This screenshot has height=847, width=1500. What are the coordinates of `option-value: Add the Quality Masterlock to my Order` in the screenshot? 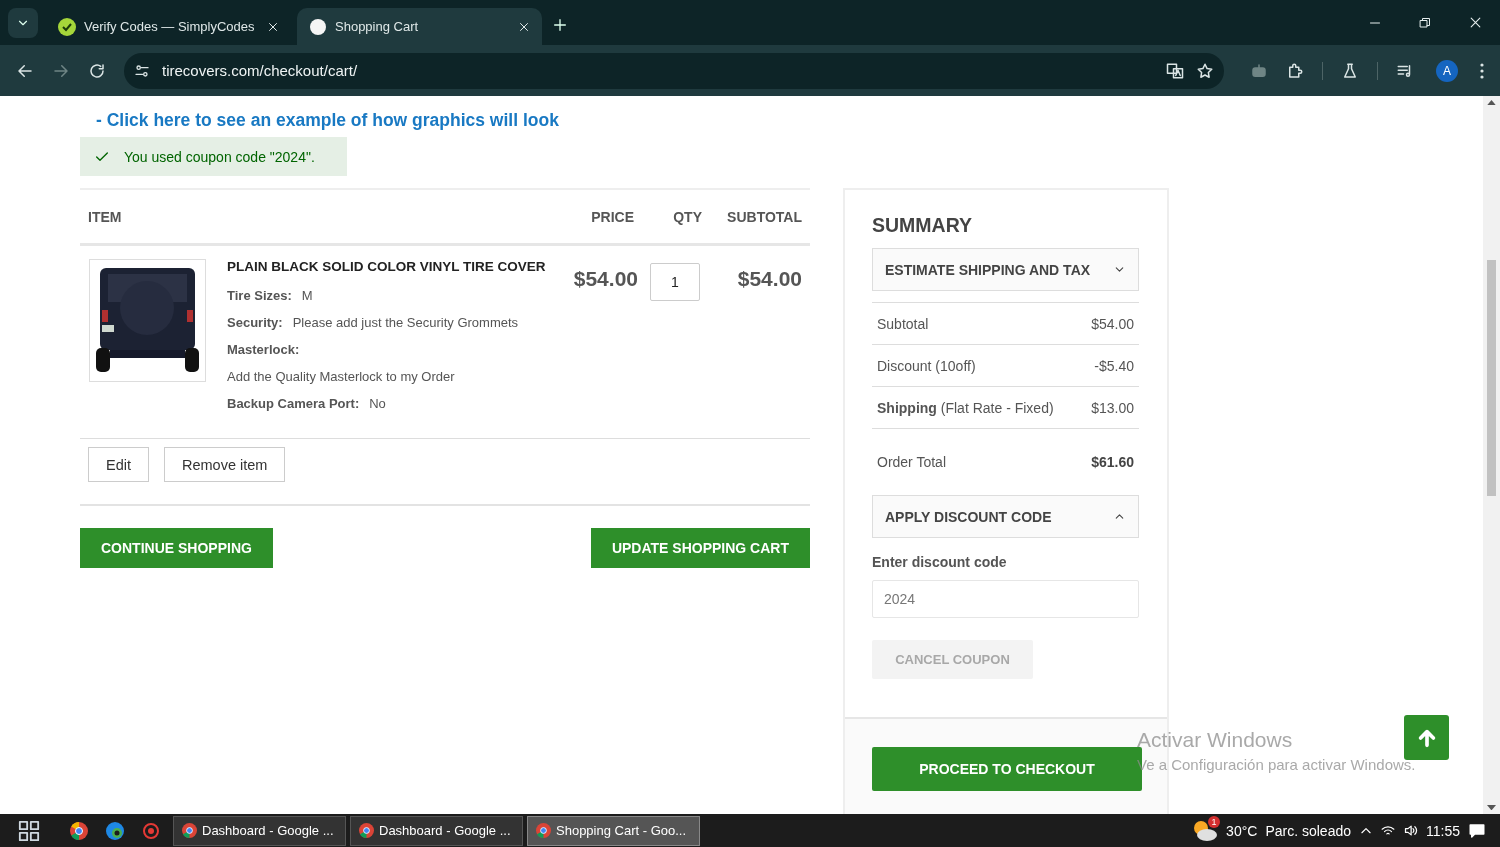 It's located at (341, 376).